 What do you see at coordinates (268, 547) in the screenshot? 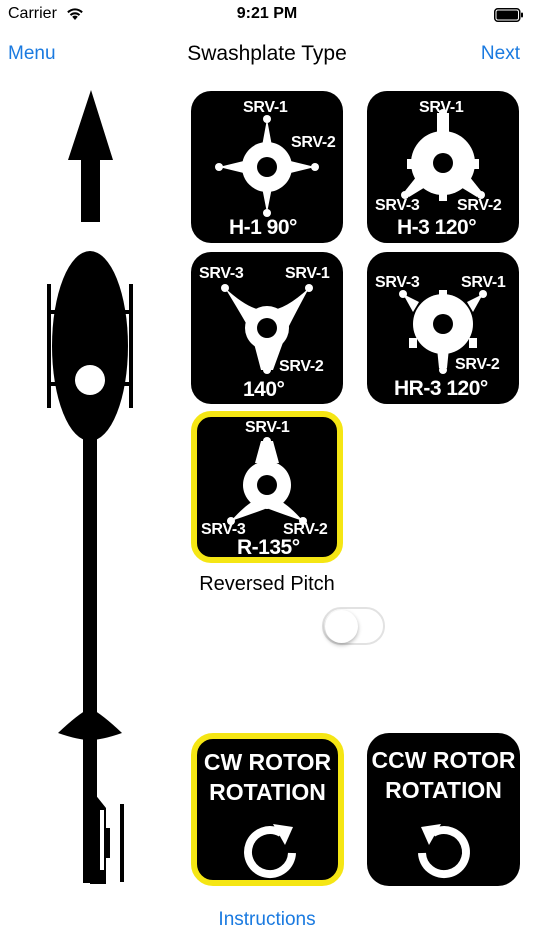
I see `r135-caption: R-135°` at bounding box center [268, 547].